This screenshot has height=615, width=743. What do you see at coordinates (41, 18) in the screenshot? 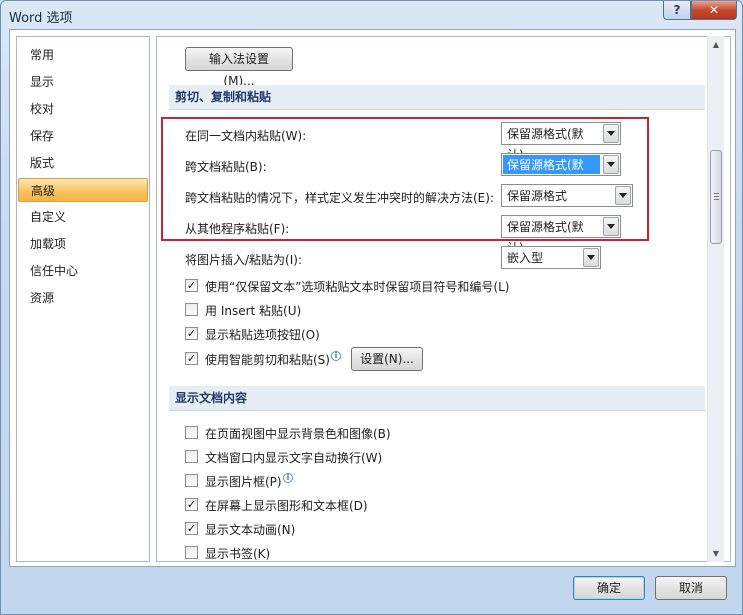
I see `window-title: Word 选项` at bounding box center [41, 18].